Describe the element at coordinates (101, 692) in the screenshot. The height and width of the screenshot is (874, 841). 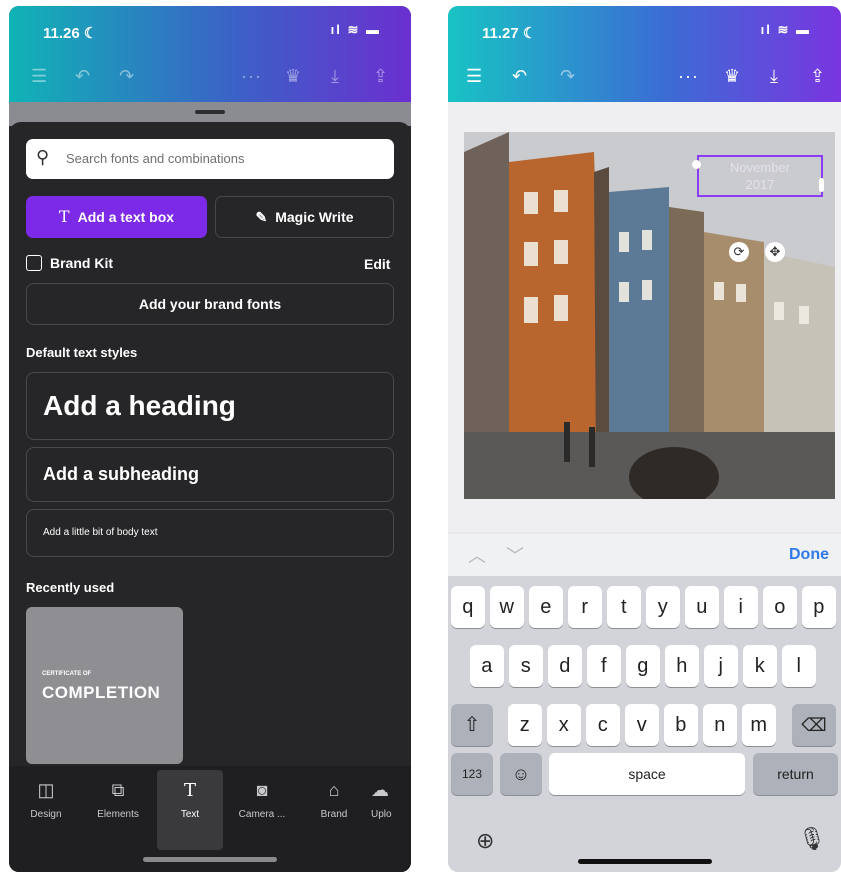
I see `completion-text: COMPLETION` at that location.